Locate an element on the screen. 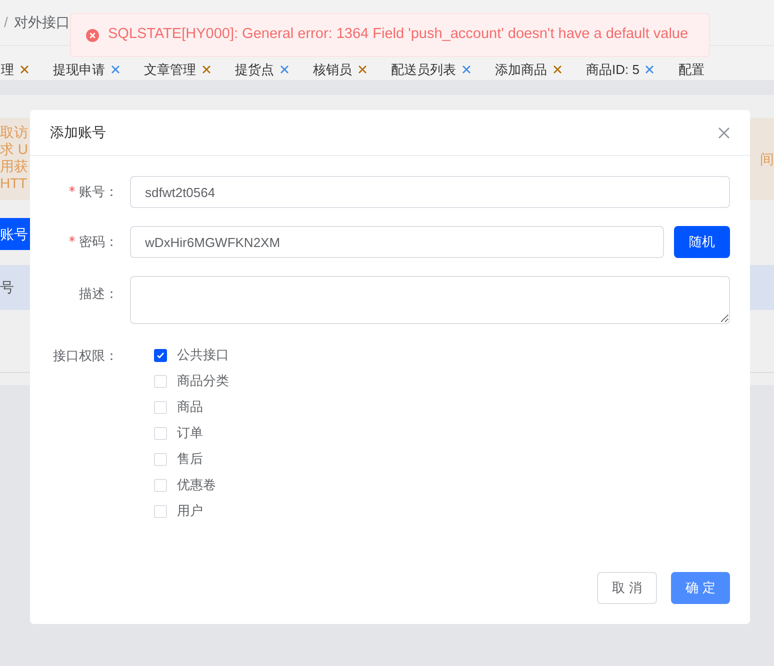  error-icon is located at coordinates (92, 35).